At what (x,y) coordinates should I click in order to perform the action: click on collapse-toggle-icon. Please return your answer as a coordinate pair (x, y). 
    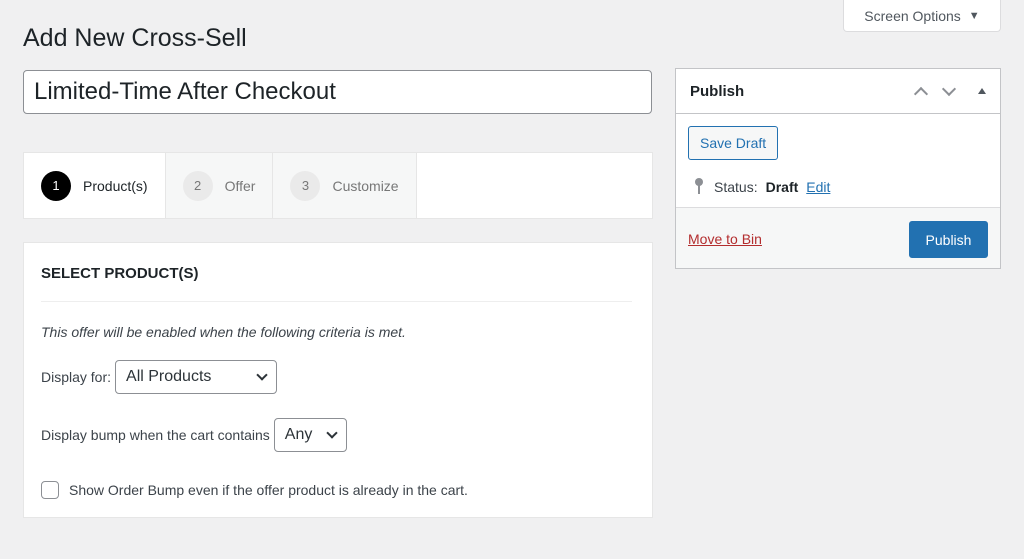
    Looking at the image, I should click on (982, 91).